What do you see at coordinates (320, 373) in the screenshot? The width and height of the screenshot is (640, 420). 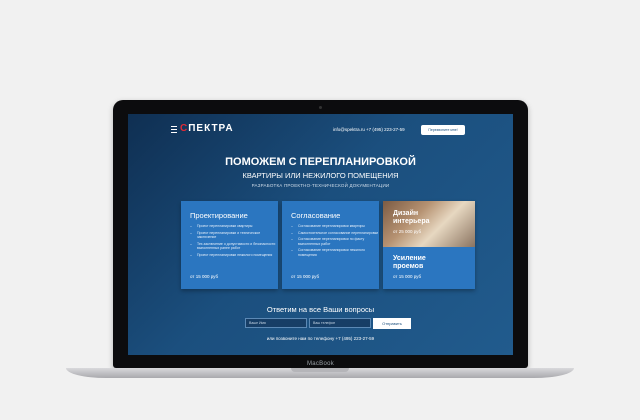 I see `laptop-base` at bounding box center [320, 373].